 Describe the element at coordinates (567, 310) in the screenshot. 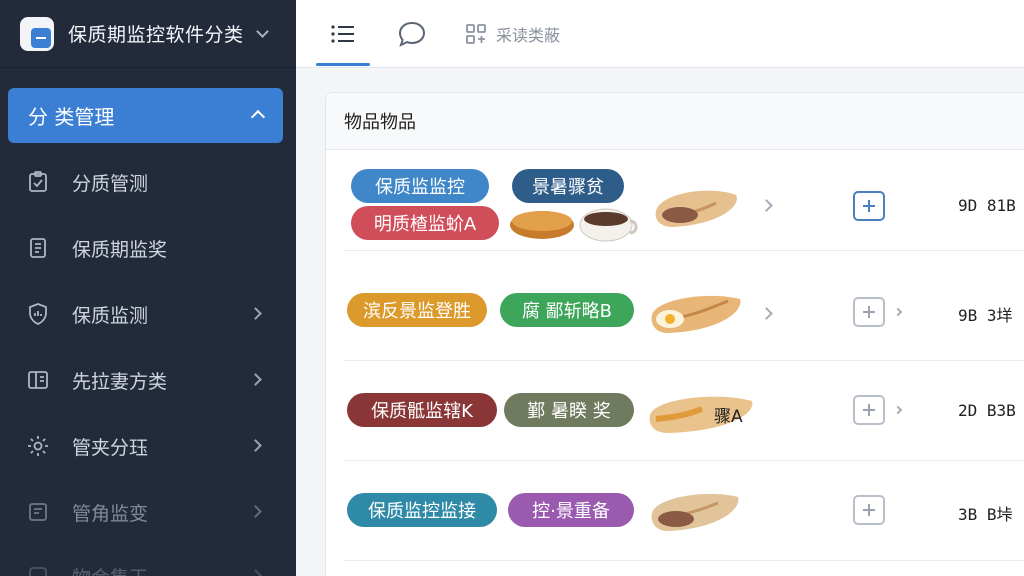

I see `category-tag: 腐 鄙斩略B` at that location.